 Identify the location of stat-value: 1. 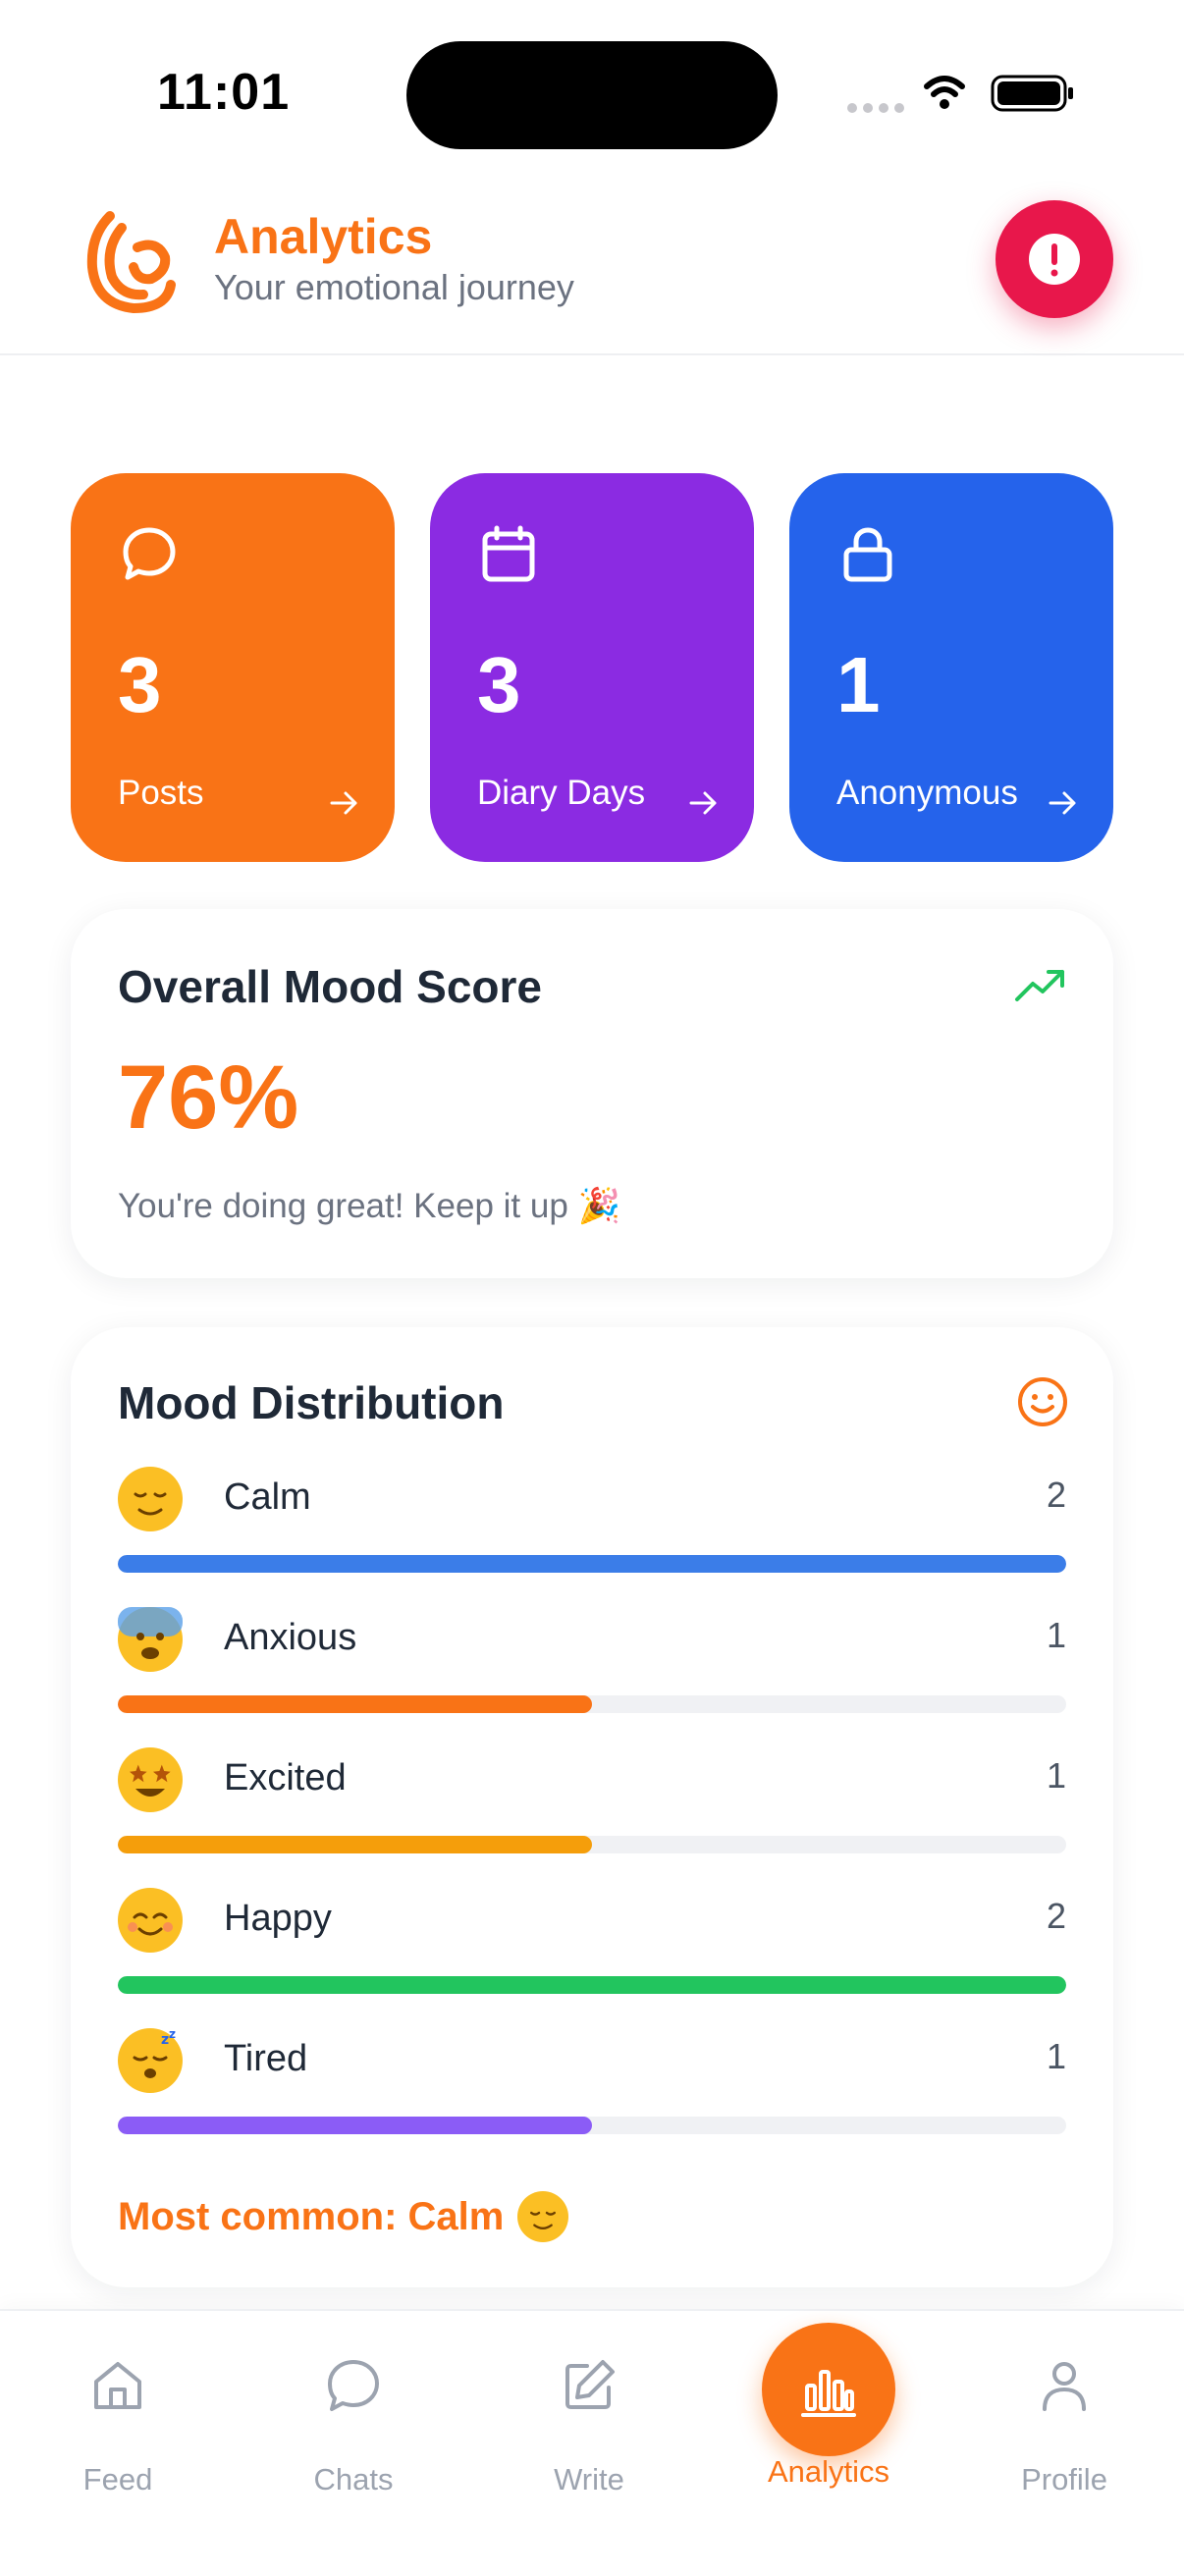
(858, 684).